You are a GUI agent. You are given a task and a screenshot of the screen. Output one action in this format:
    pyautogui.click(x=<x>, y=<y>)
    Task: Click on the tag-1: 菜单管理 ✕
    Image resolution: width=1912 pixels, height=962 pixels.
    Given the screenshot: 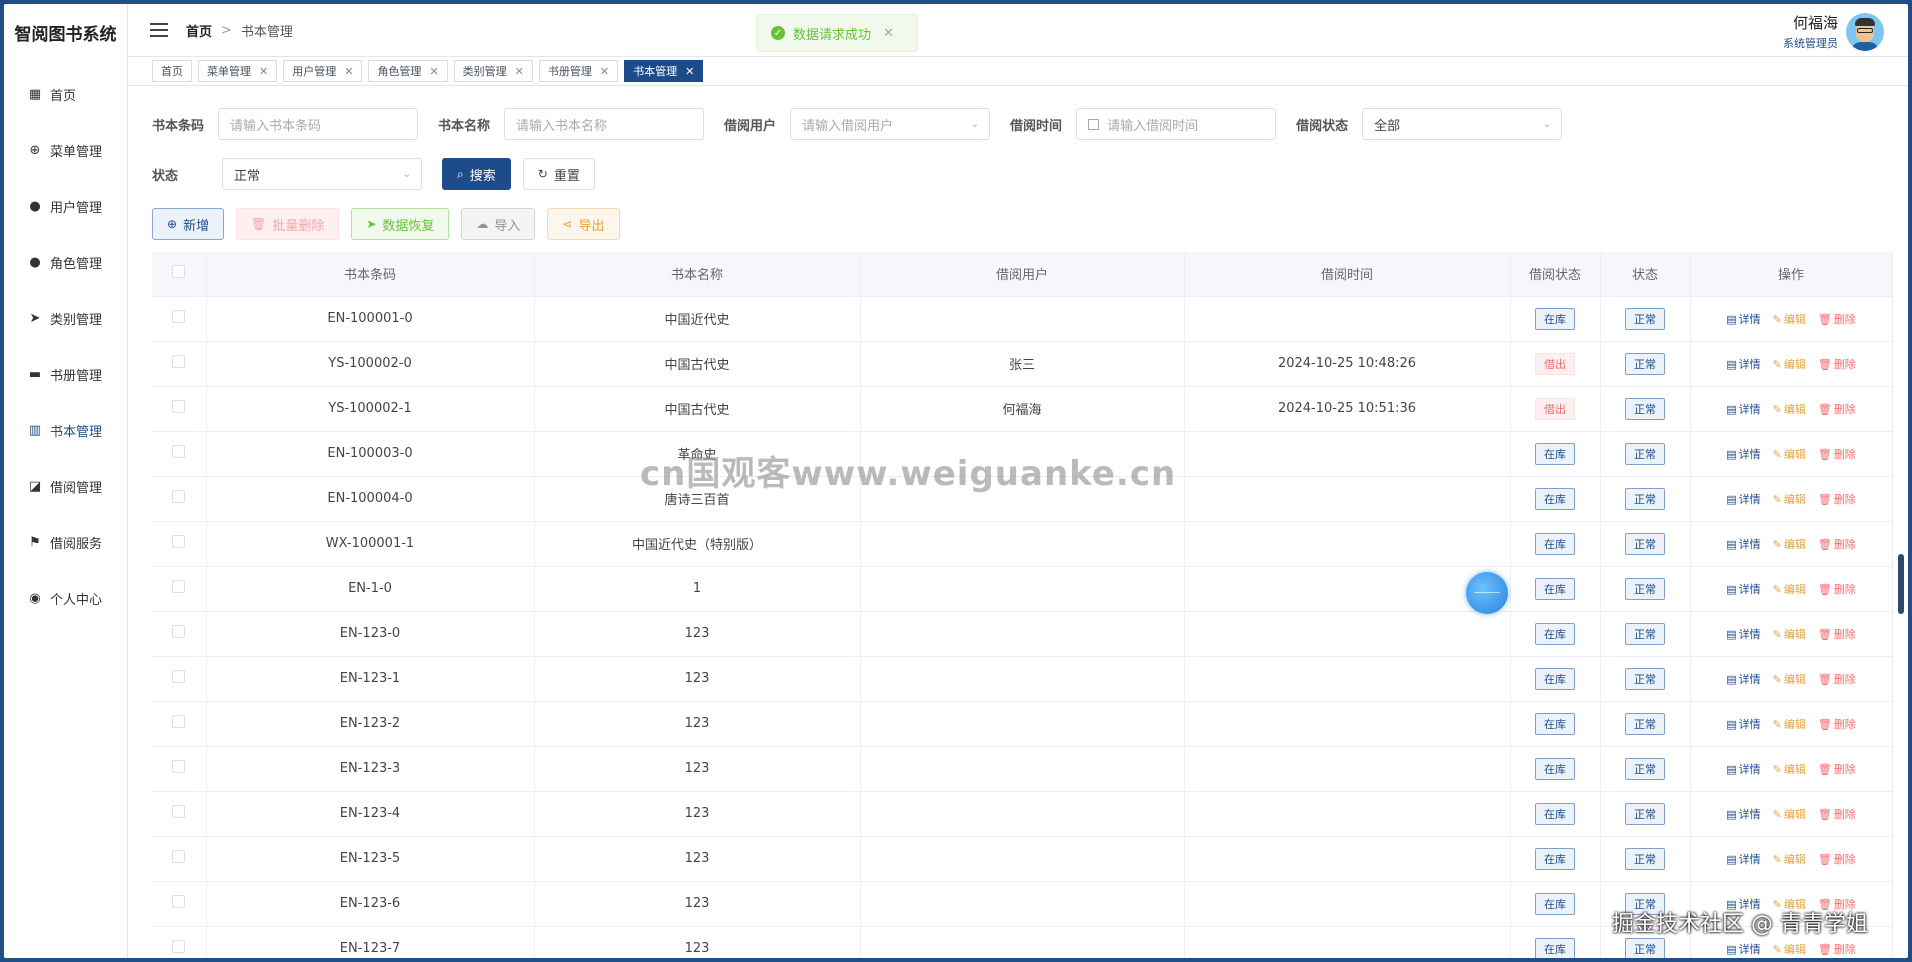 What is the action you would take?
    pyautogui.click(x=238, y=71)
    